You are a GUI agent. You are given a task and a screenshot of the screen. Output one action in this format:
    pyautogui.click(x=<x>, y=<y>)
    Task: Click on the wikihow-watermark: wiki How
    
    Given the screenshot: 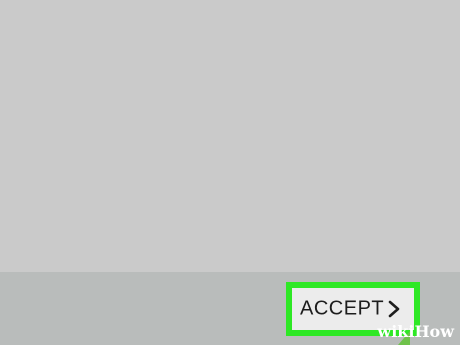 What is the action you would take?
    pyautogui.click(x=415, y=331)
    